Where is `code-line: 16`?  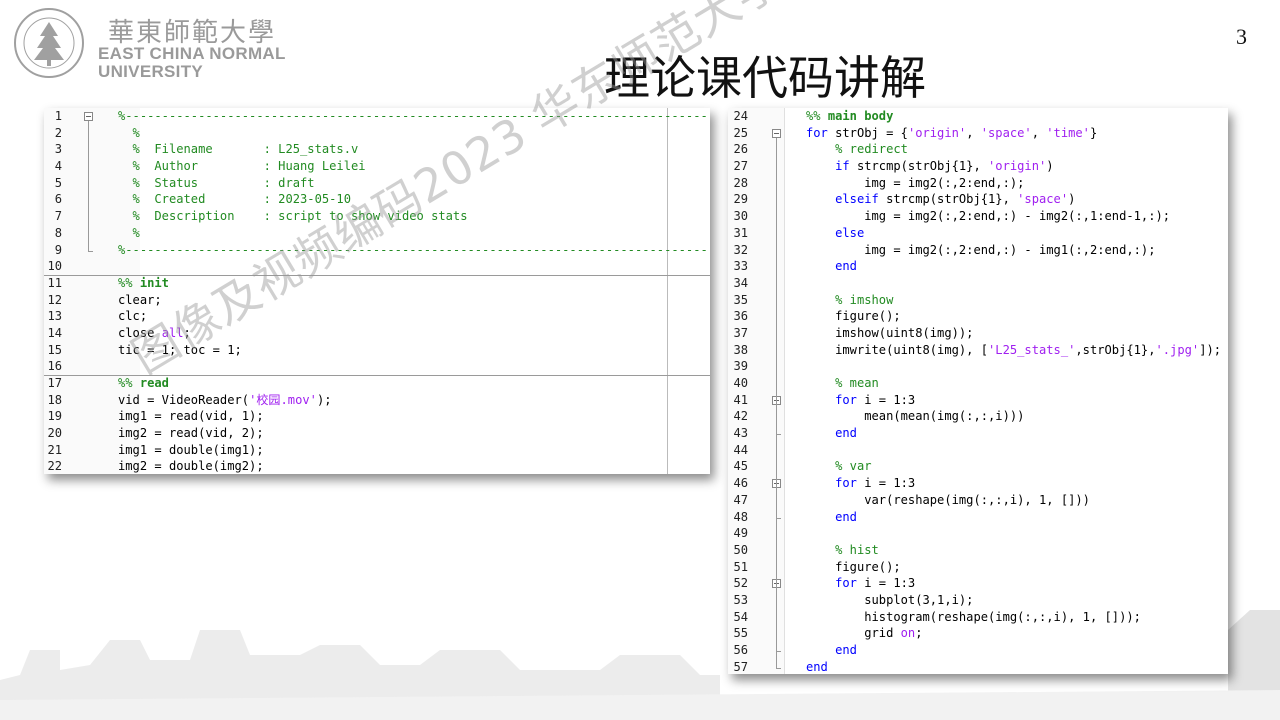 code-line: 16 is located at coordinates (377, 366).